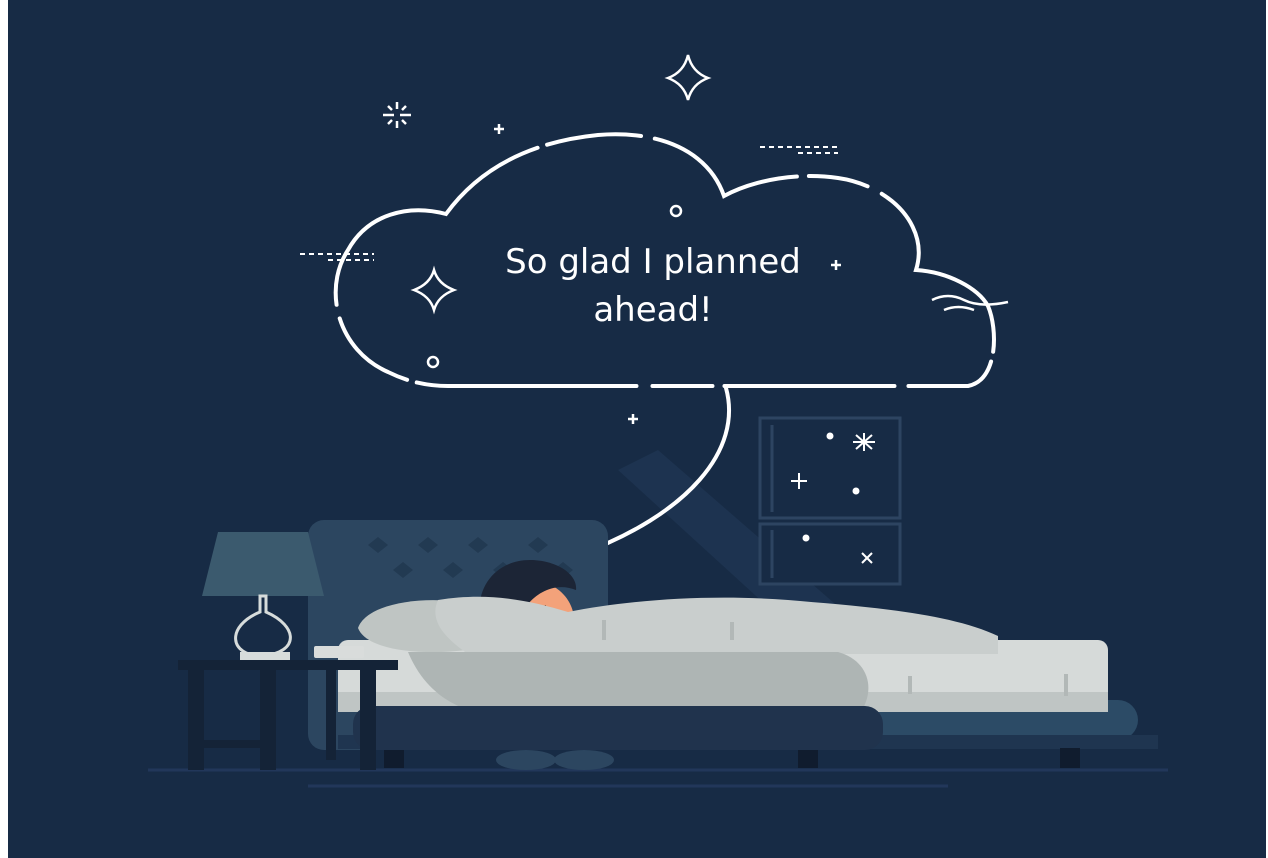  Describe the element at coordinates (653, 310) in the screenshot. I see `thought-line-2: ahead!` at that location.